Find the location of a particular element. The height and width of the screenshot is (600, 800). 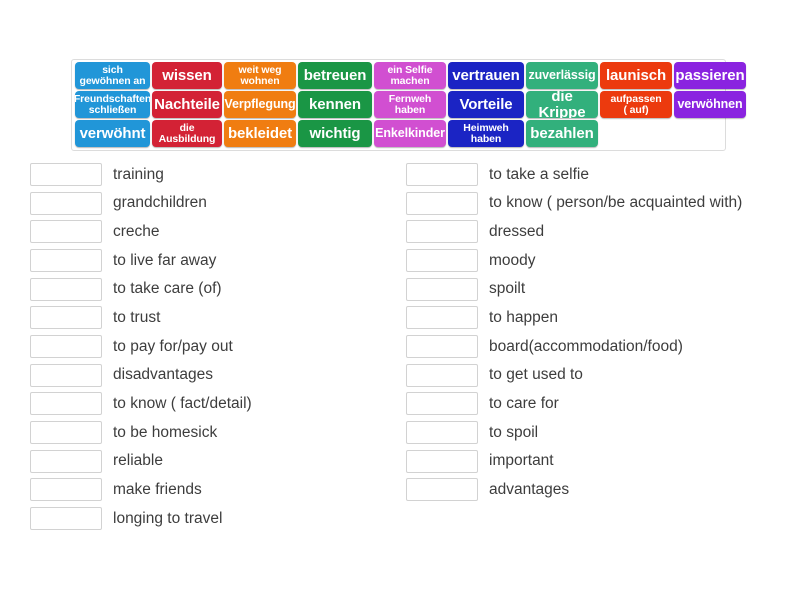

answer-row: to spoil is located at coordinates (600, 432).